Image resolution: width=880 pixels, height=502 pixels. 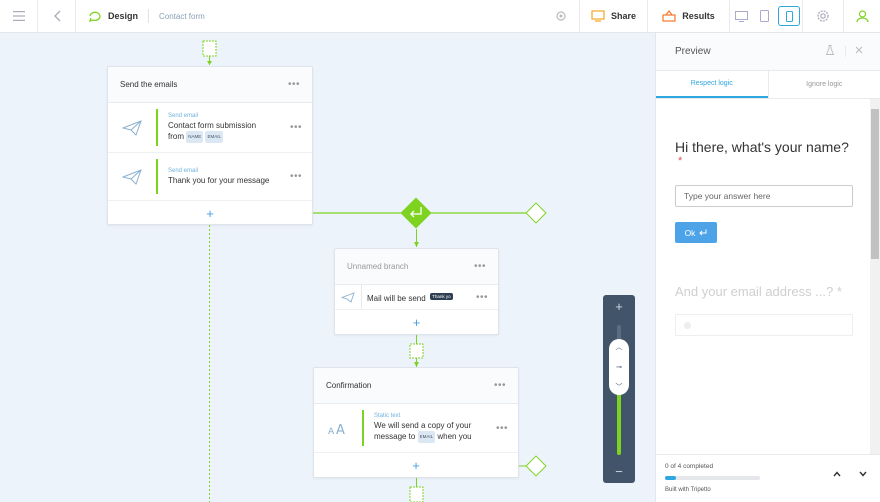 I want to click on block-title: Send the emails, so click(x=149, y=84).